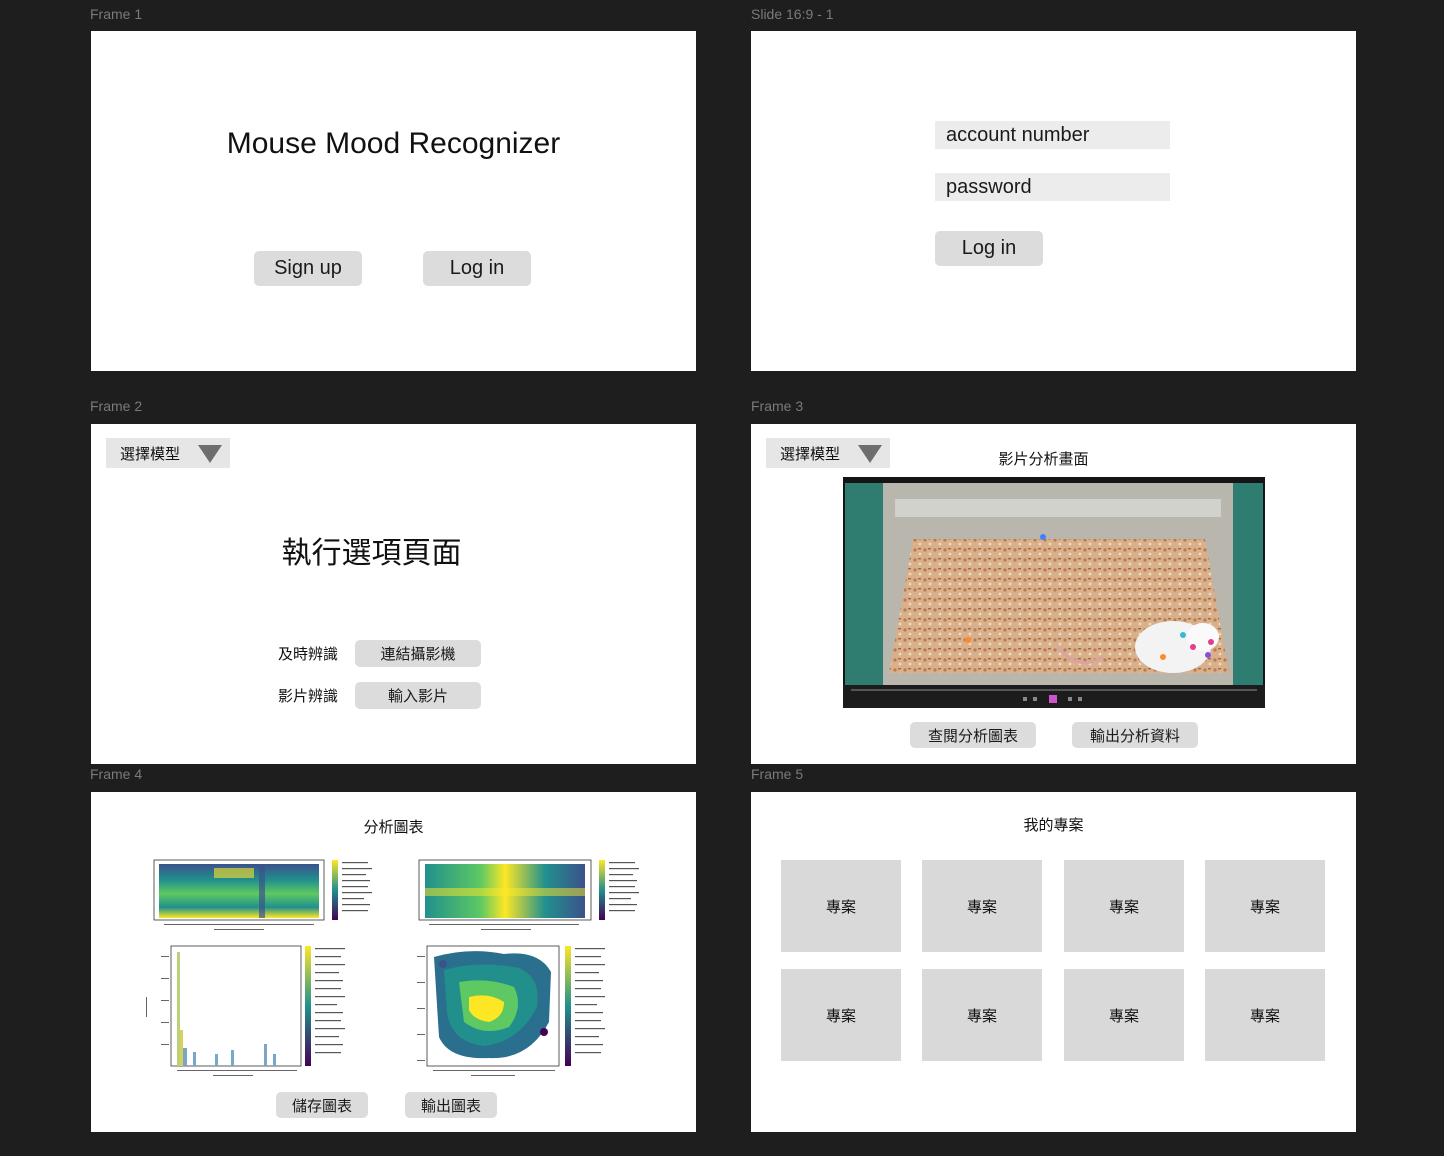 The height and width of the screenshot is (1156, 1444). Describe the element at coordinates (418, 653) in the screenshot. I see `connect-camera-button: 連結攝影機` at that location.